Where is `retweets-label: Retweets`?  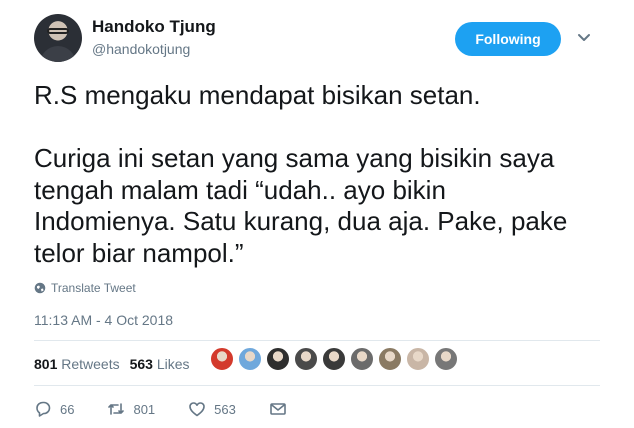
retweets-label: Retweets is located at coordinates (90, 364).